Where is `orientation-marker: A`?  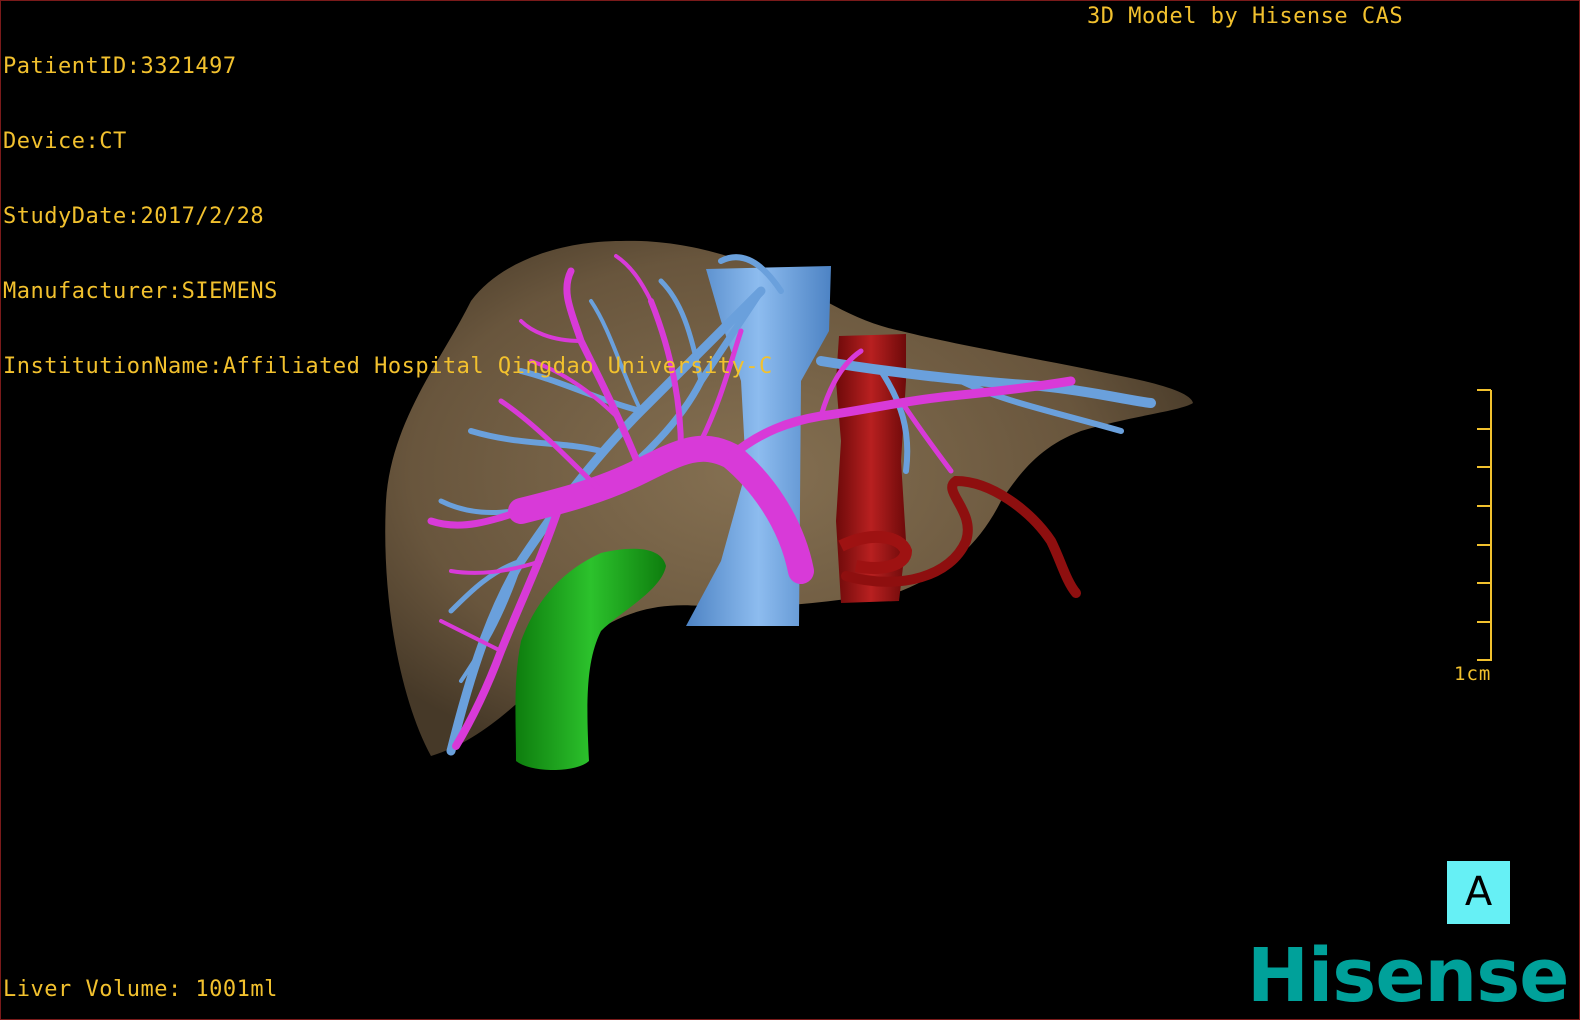 orientation-marker: A is located at coordinates (1478, 892).